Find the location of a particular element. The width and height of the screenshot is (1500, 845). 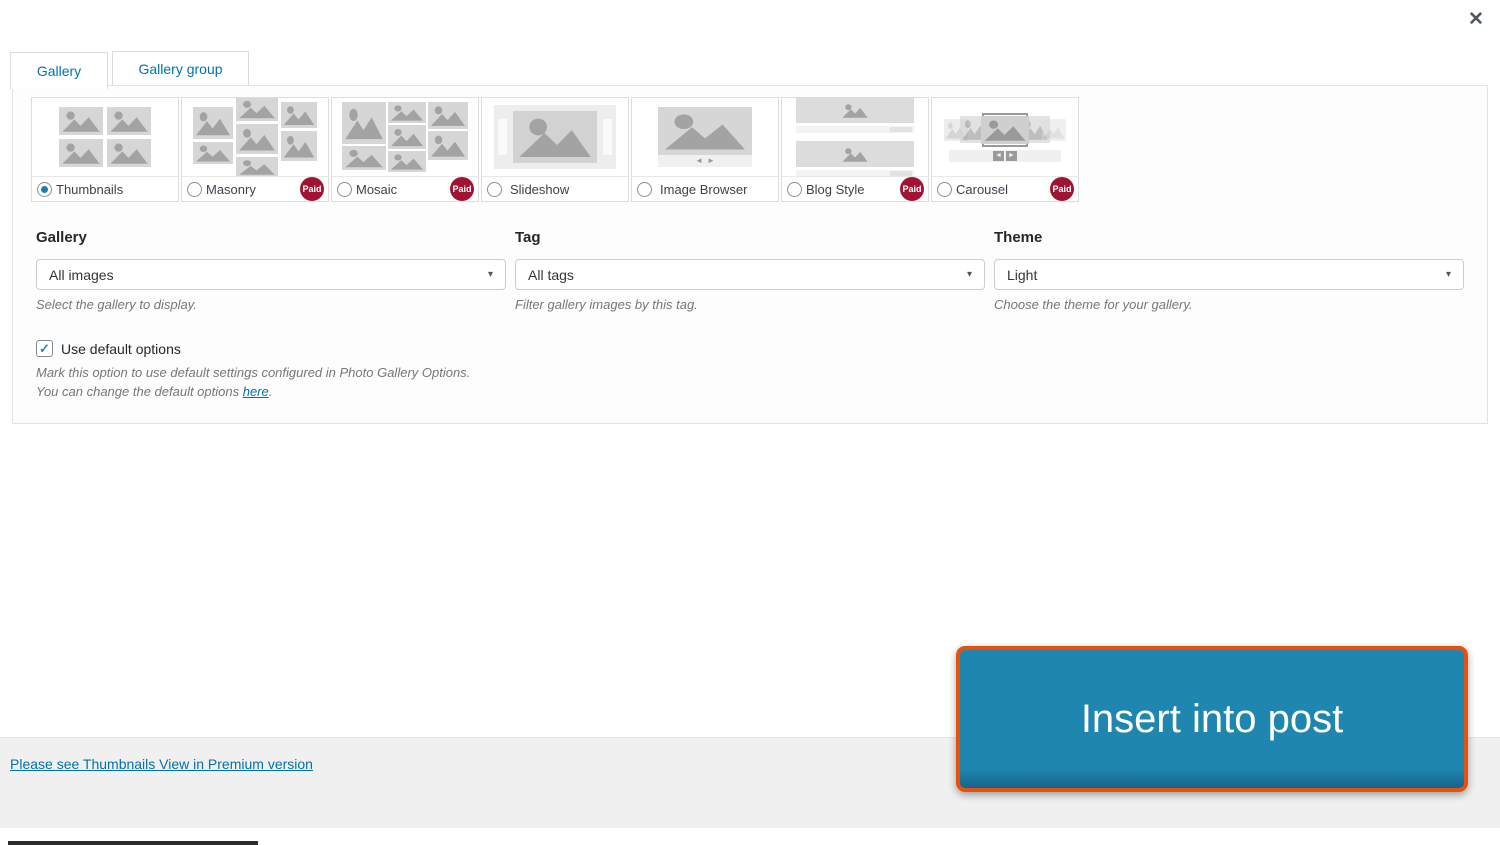

view-label: Slideshow is located at coordinates (540, 189).